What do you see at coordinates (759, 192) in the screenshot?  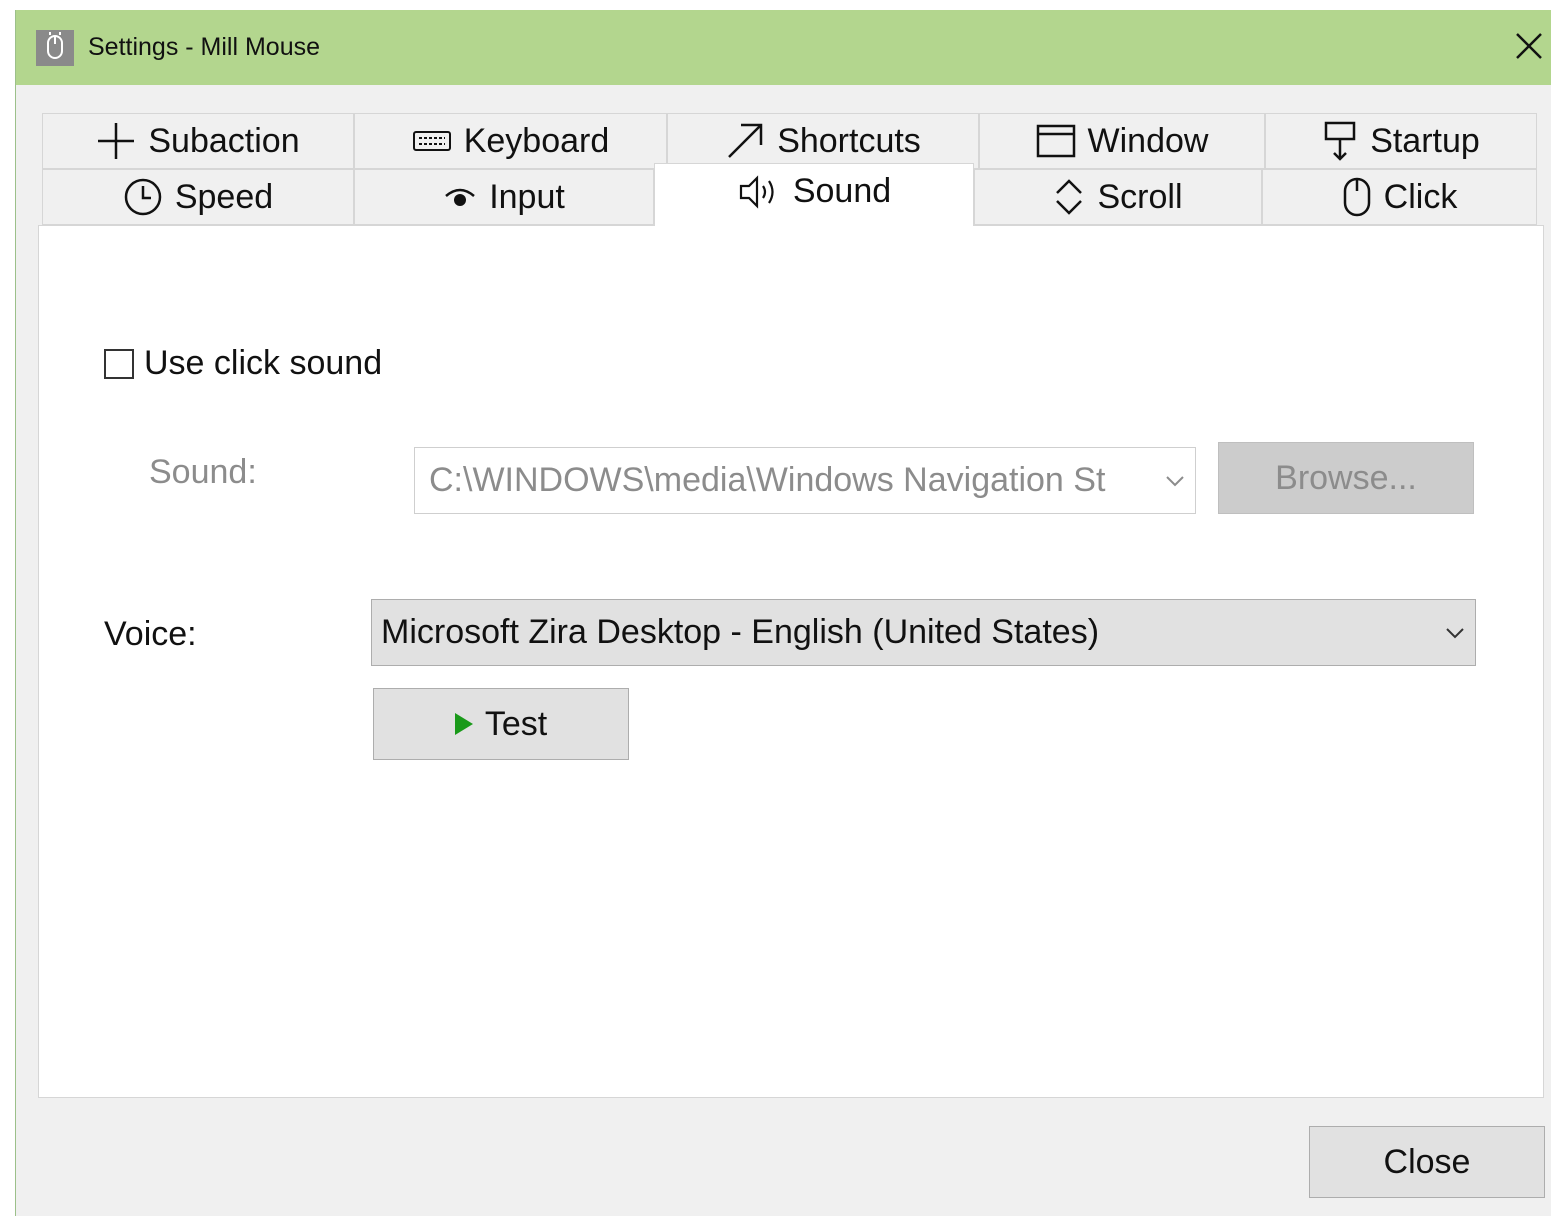 I see `speaker-icon` at bounding box center [759, 192].